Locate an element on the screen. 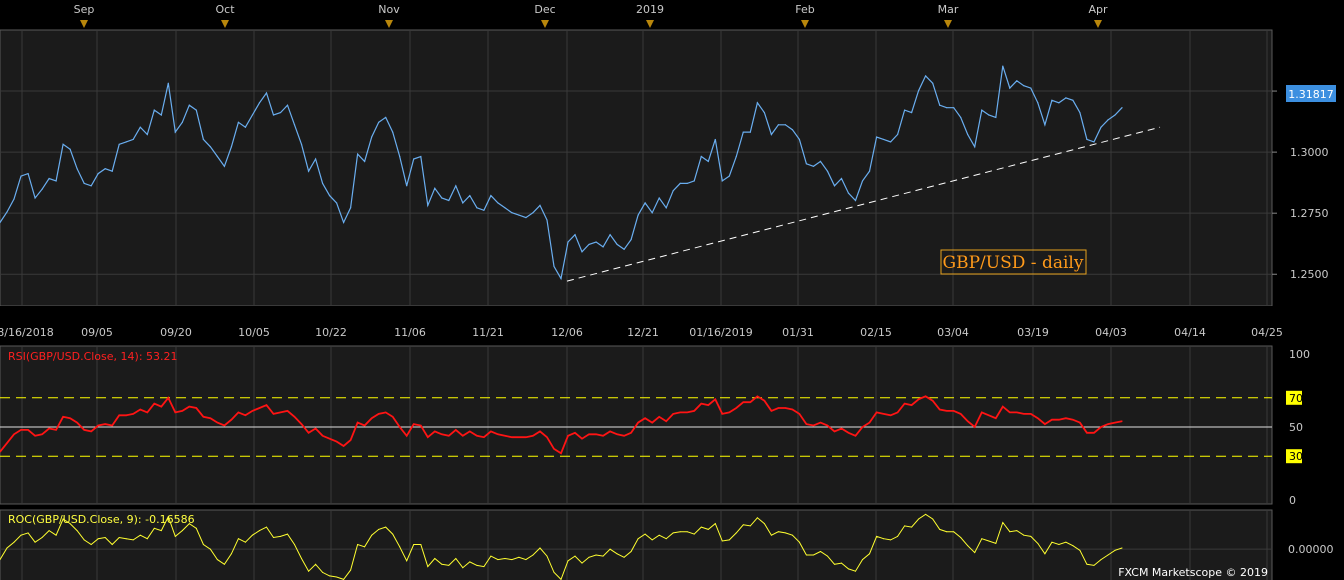  month-label: 2019 is located at coordinates (650, 9).